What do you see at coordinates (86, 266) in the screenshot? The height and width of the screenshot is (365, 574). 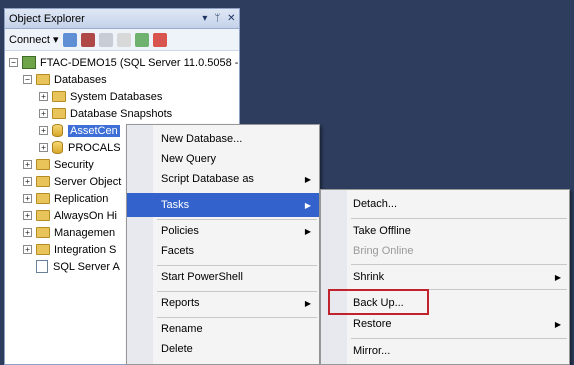 I see `tree-label: SQL Server A` at bounding box center [86, 266].